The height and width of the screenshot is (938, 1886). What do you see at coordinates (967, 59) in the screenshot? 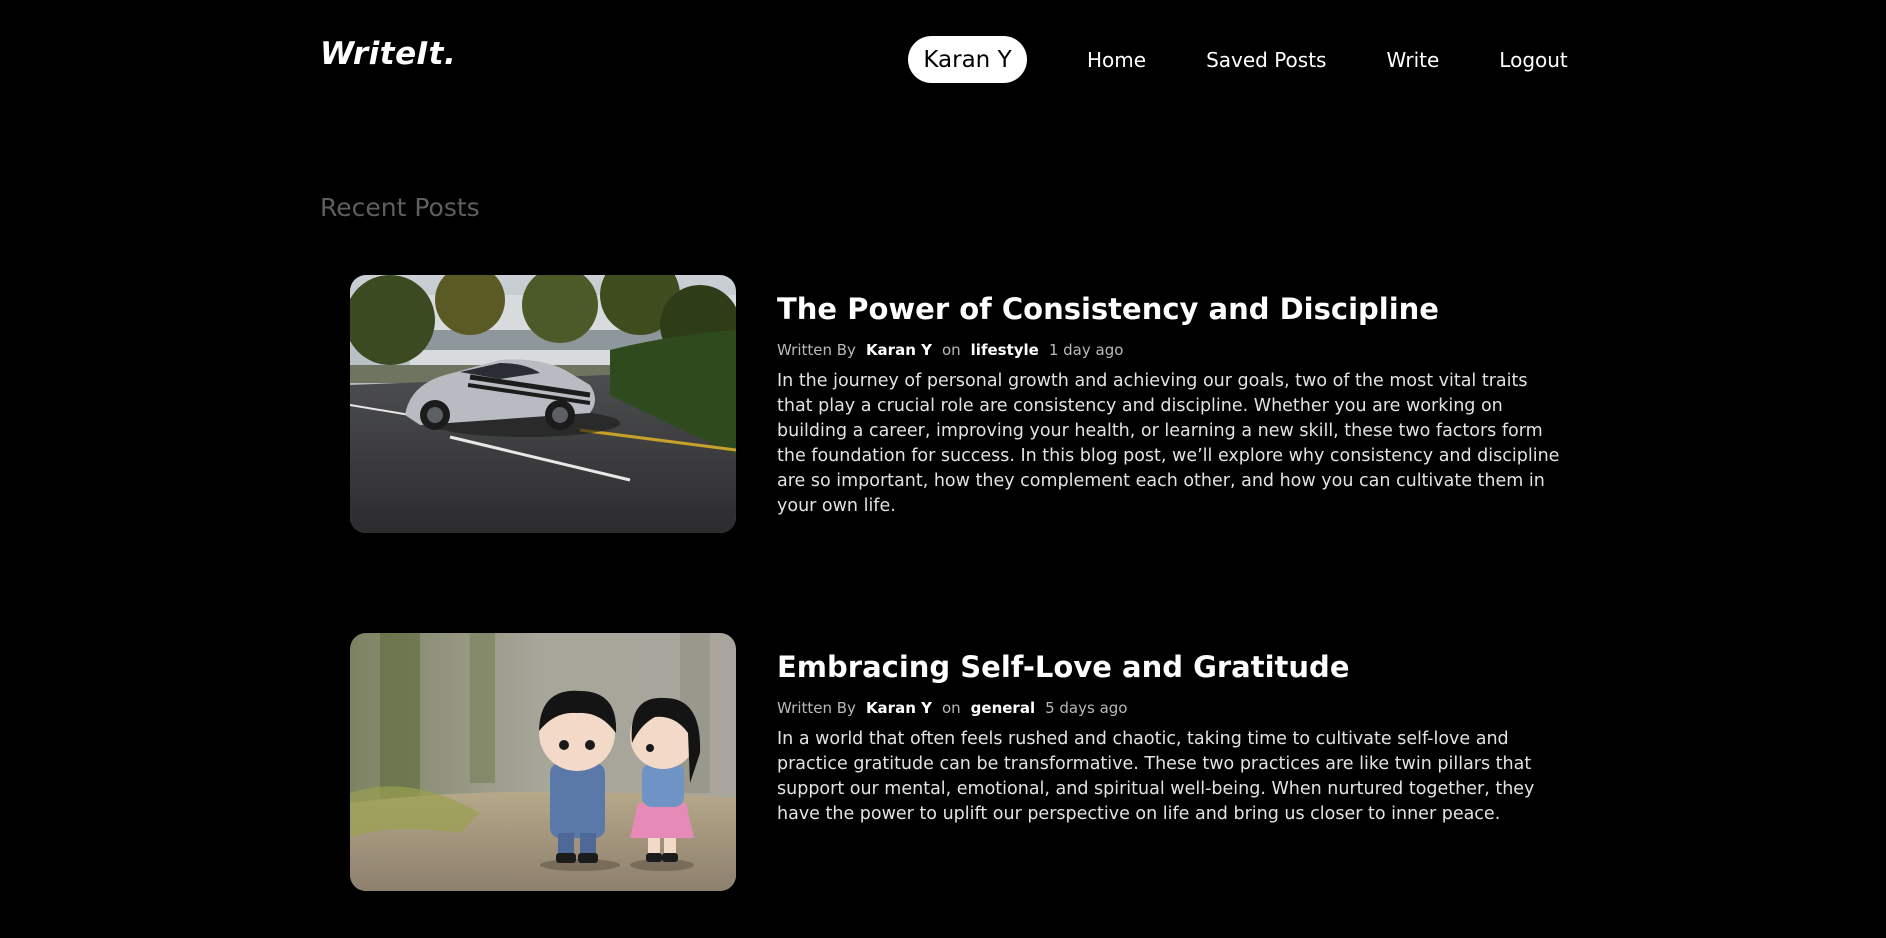
I see `user-profile-button: Karan Y` at bounding box center [967, 59].